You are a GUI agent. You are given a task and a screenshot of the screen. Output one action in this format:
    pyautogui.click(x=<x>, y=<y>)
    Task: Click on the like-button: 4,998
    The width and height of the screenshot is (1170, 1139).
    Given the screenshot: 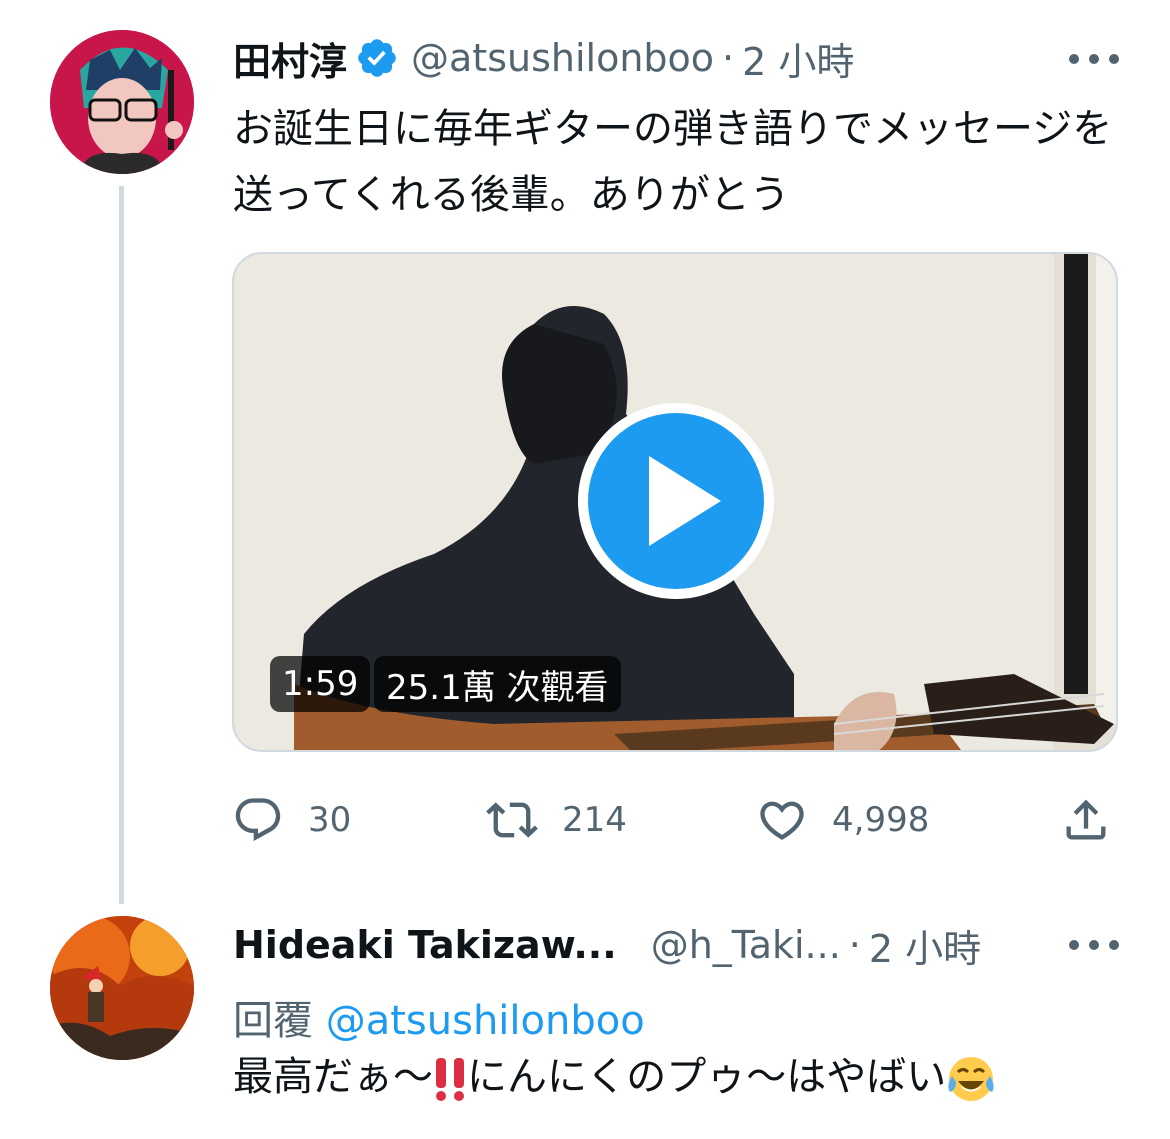 What is the action you would take?
    pyautogui.click(x=842, y=820)
    